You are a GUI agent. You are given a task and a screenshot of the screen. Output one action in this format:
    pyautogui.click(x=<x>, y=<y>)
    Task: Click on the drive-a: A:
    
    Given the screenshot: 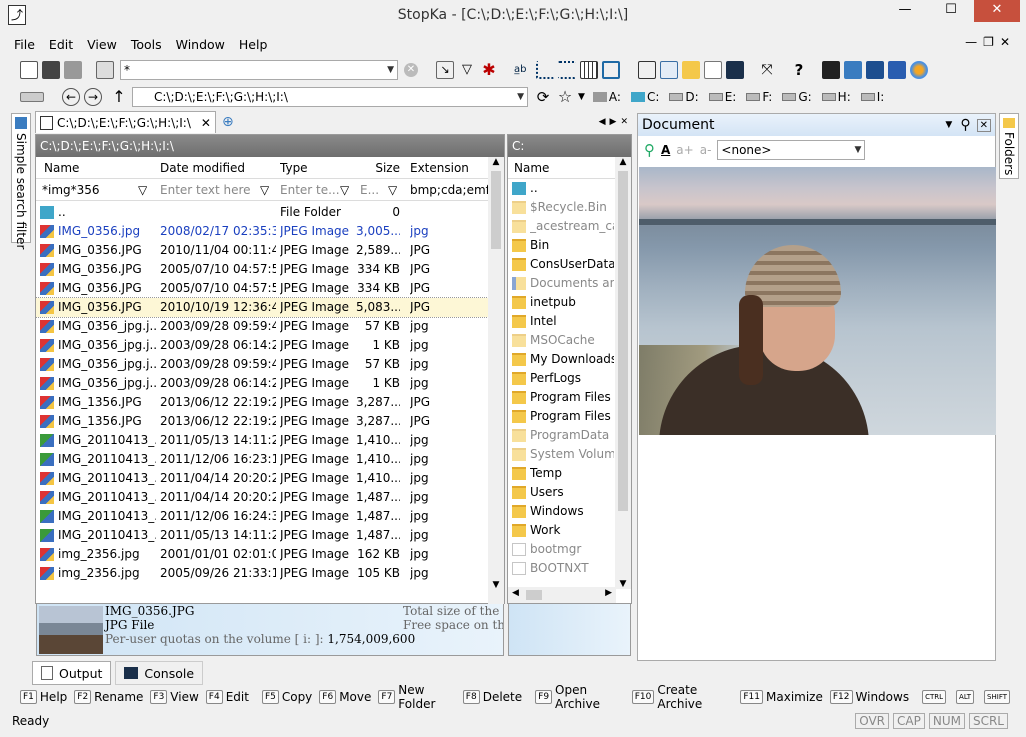 What is the action you would take?
    pyautogui.click(x=606, y=97)
    